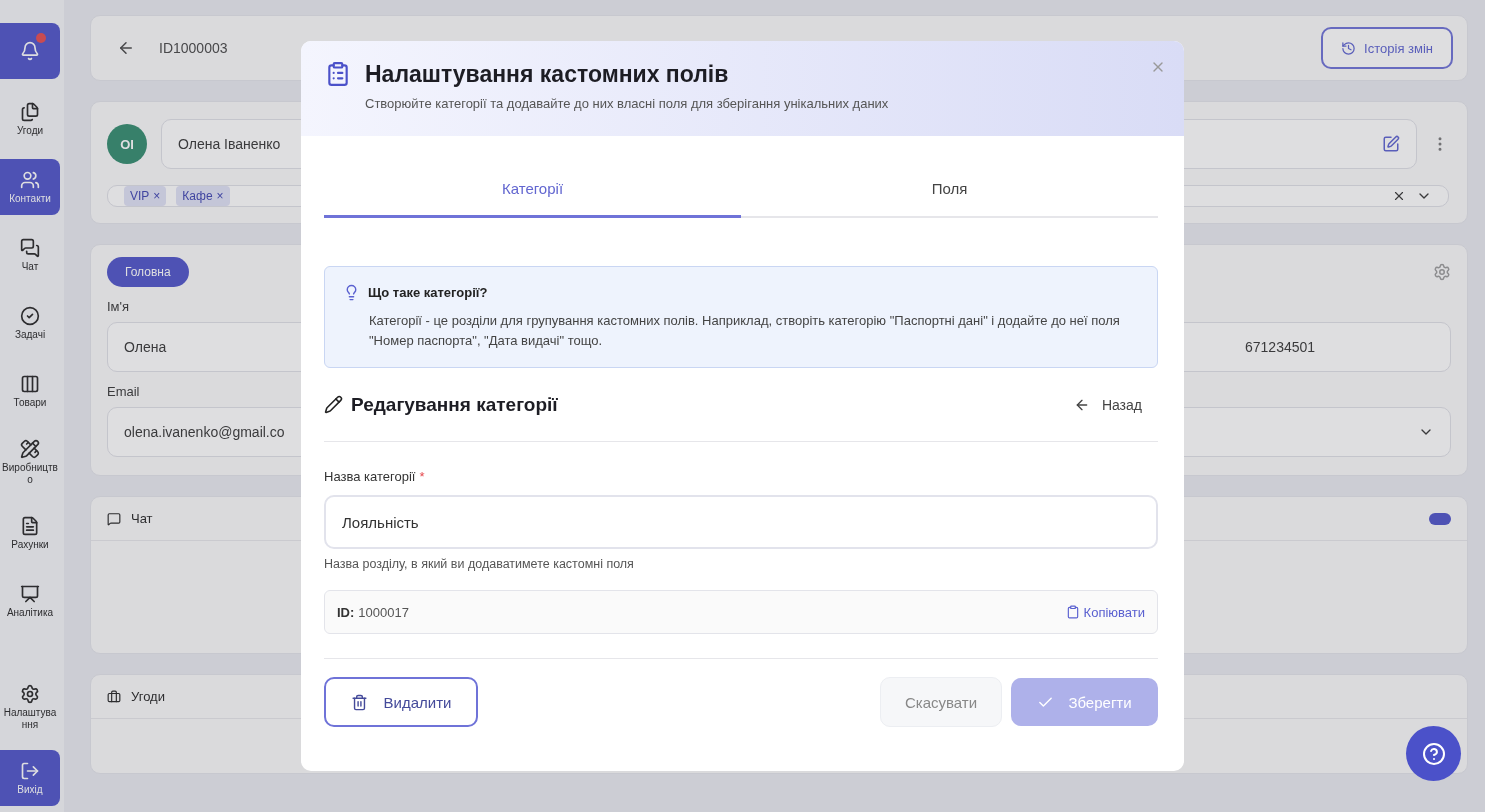  I want to click on back-button: Назад, so click(1115, 404).